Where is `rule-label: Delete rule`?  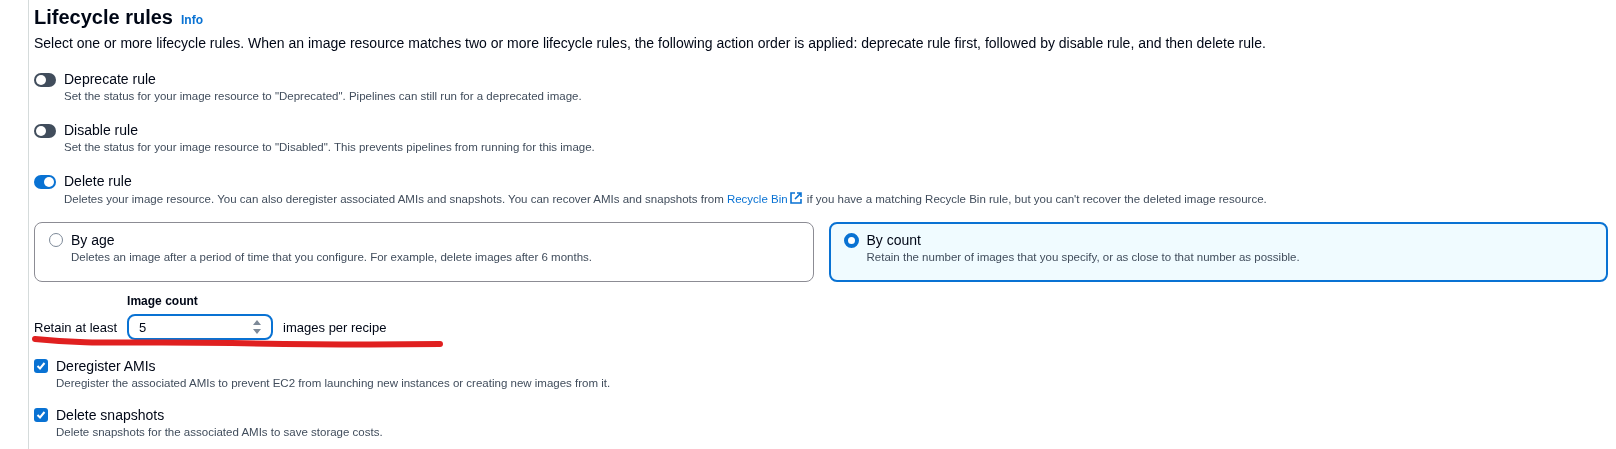
rule-label: Delete rule is located at coordinates (98, 181).